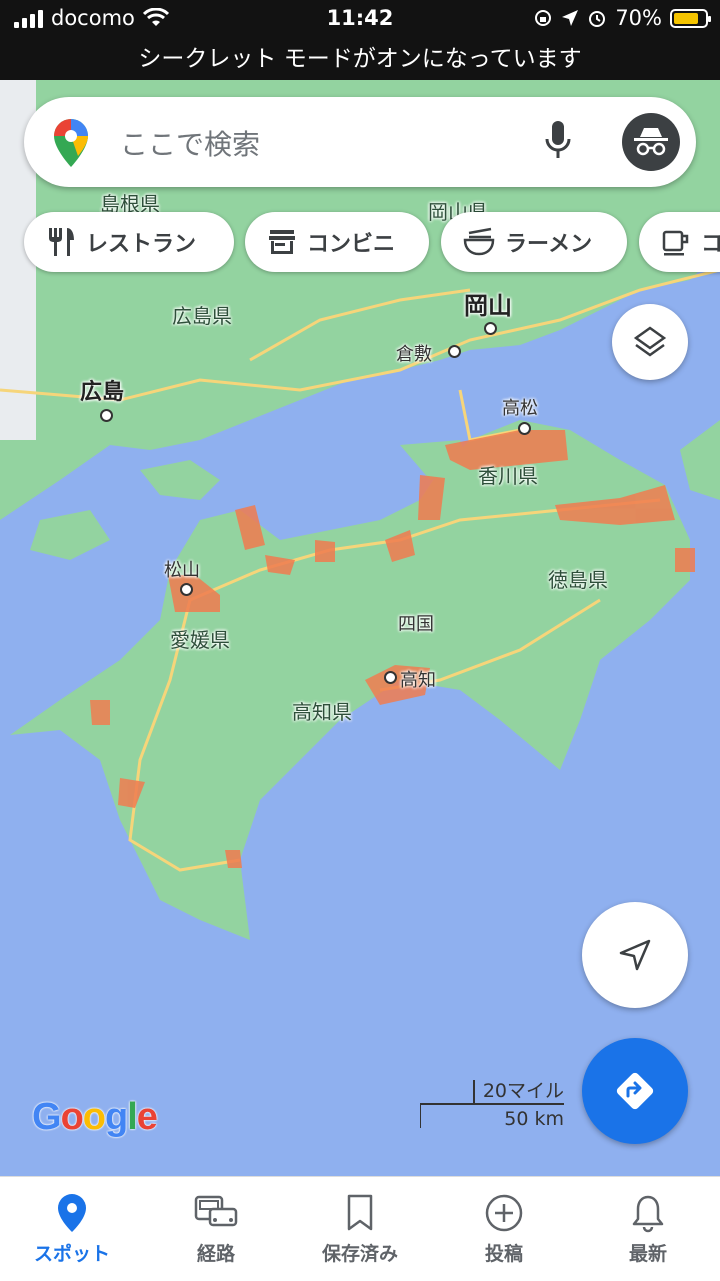 This screenshot has width=720, height=1281. What do you see at coordinates (141, 244) in the screenshot?
I see `chip-label: レストラン` at bounding box center [141, 244].